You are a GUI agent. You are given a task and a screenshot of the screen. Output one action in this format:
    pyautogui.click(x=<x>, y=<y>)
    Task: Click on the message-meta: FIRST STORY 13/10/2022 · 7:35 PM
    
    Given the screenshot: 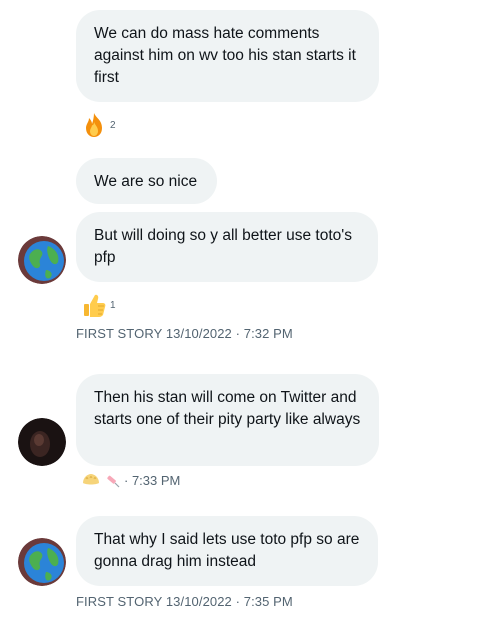 What is the action you would take?
    pyautogui.click(x=184, y=601)
    